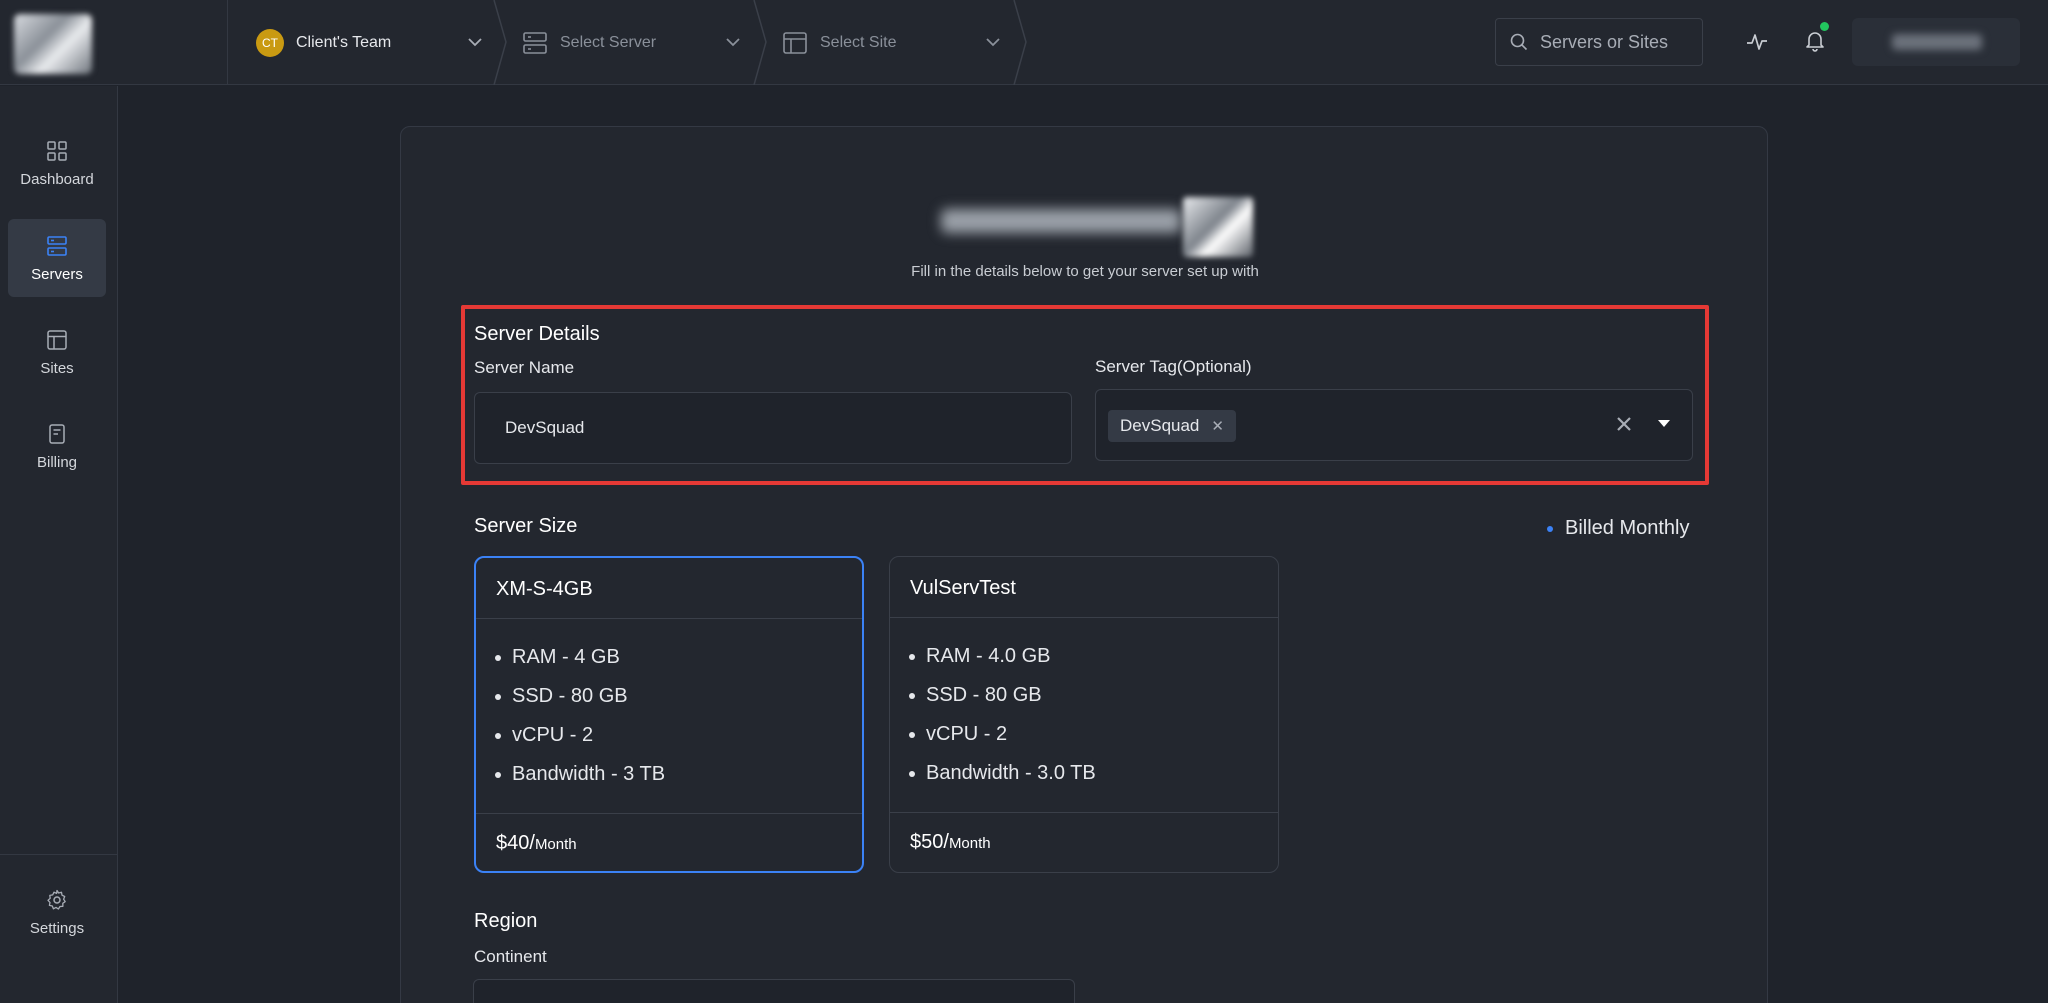  I want to click on team-name: Client's Team, so click(344, 42).